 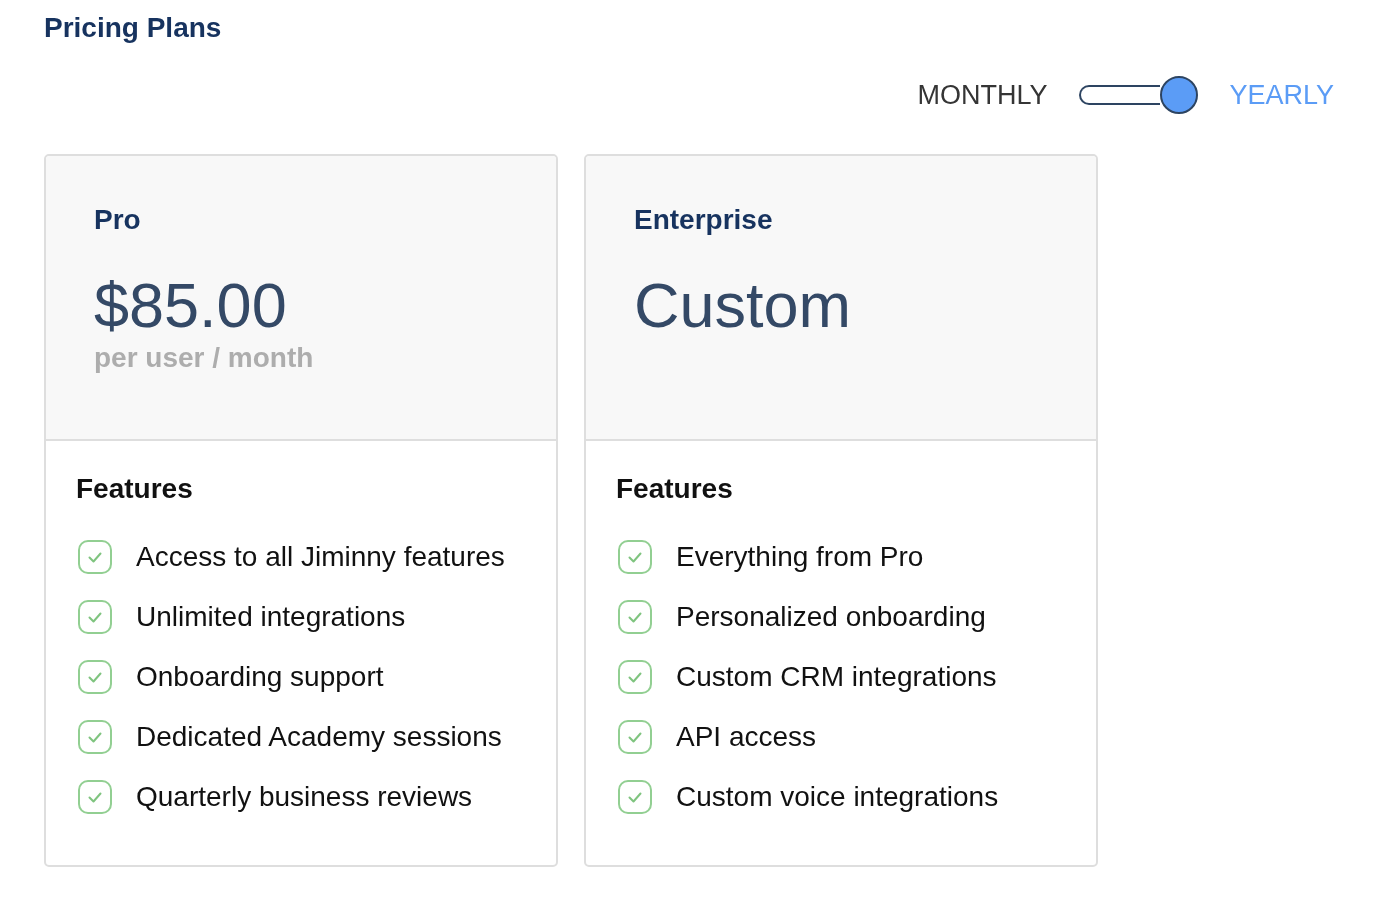 I want to click on toggle-knob, so click(x=1179, y=95).